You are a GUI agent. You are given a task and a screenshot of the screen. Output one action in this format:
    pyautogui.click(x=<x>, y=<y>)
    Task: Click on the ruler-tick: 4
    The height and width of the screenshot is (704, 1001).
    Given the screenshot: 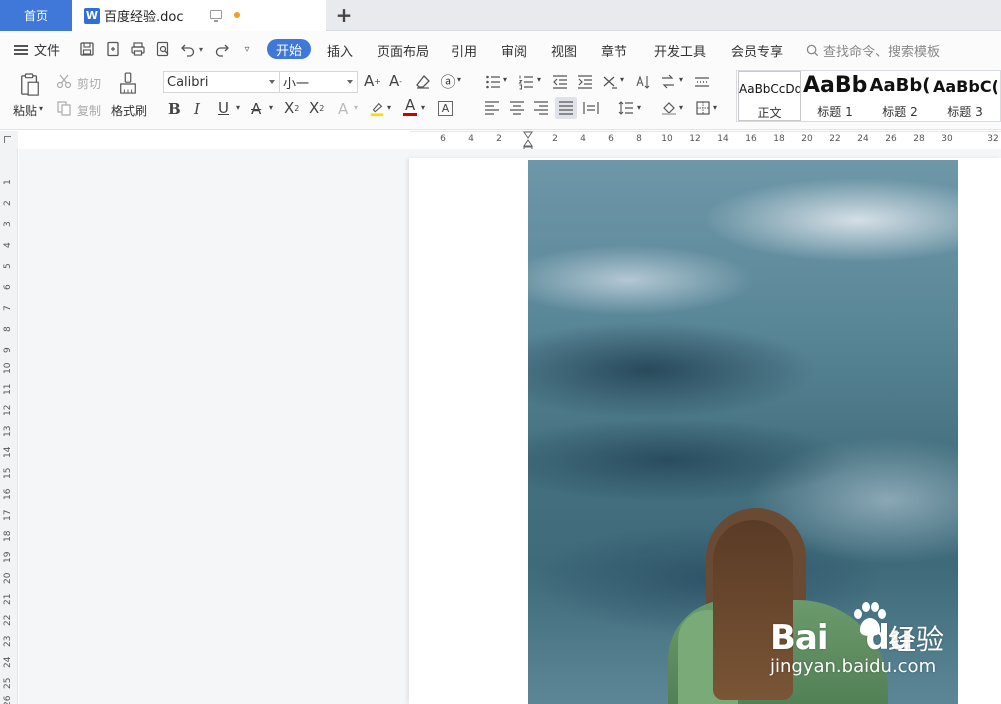 What is the action you would take?
    pyautogui.click(x=583, y=139)
    